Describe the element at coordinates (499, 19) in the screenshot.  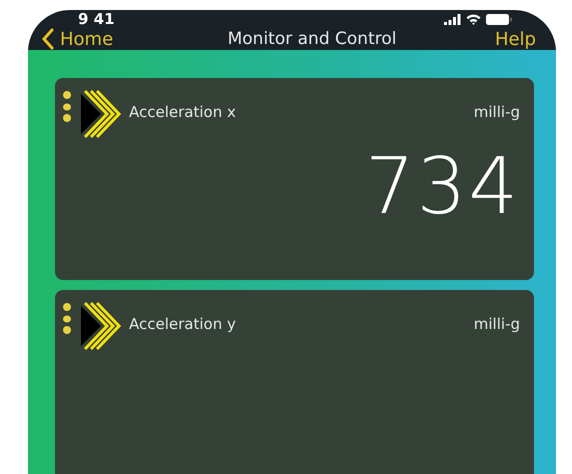
I see `battery-icon` at that location.